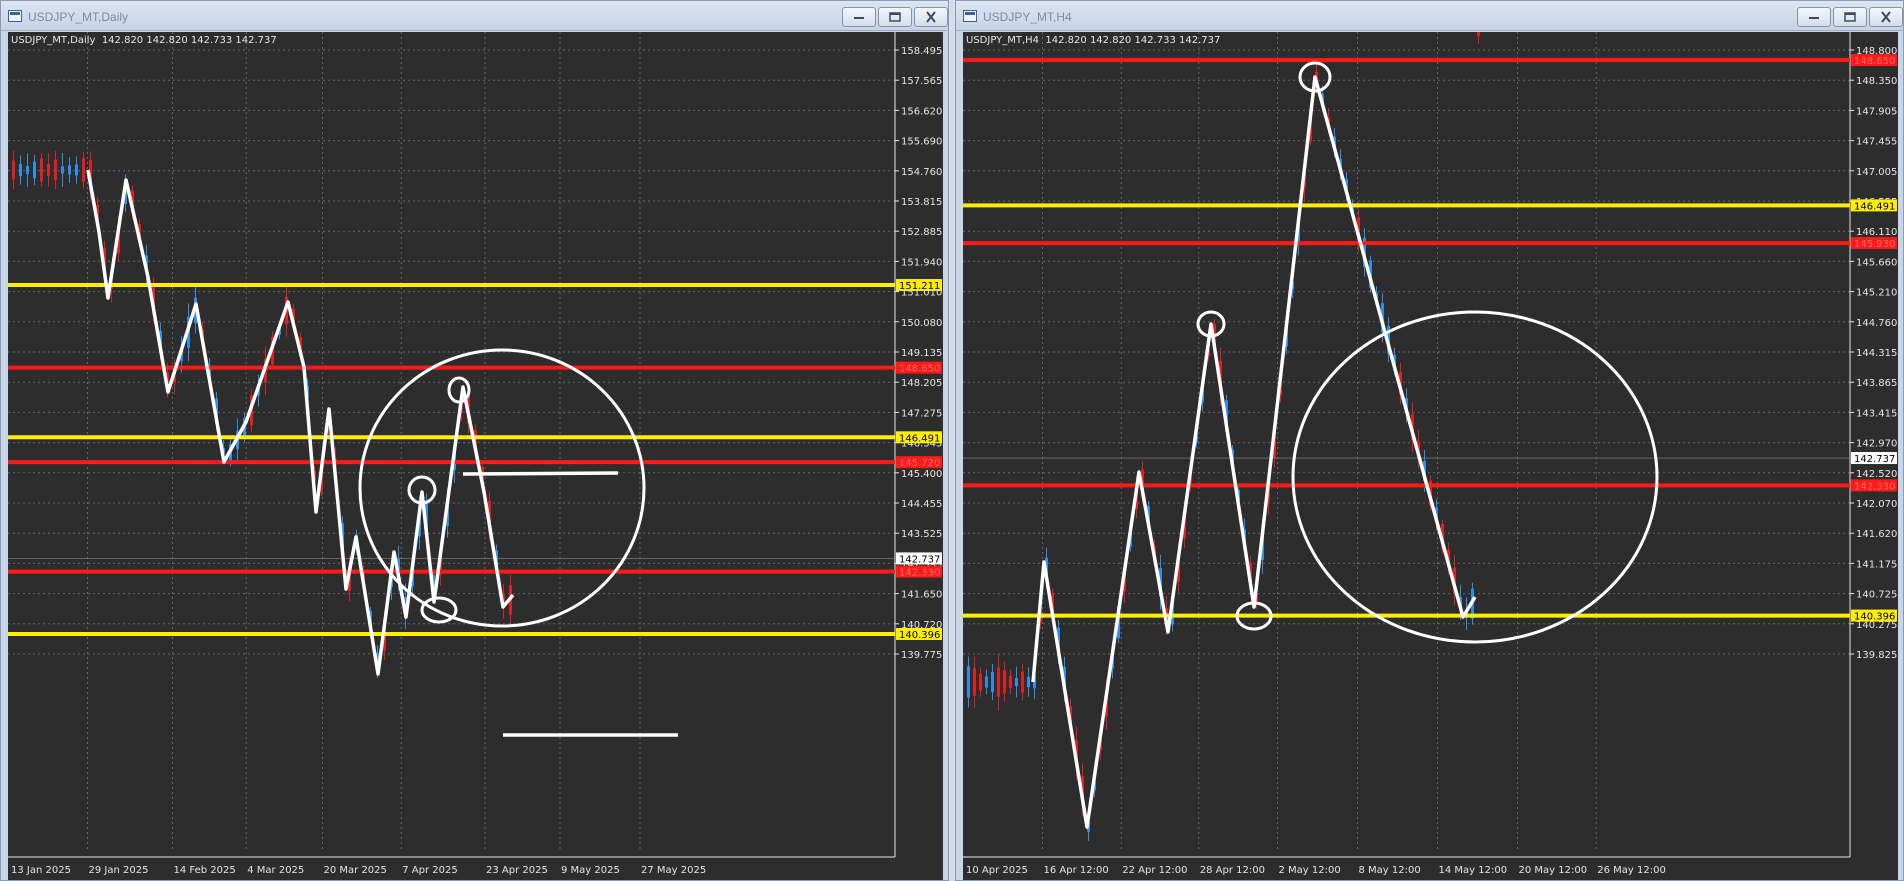  What do you see at coordinates (1876, 232) in the screenshot?
I see `price-tick-label: 146.110` at bounding box center [1876, 232].